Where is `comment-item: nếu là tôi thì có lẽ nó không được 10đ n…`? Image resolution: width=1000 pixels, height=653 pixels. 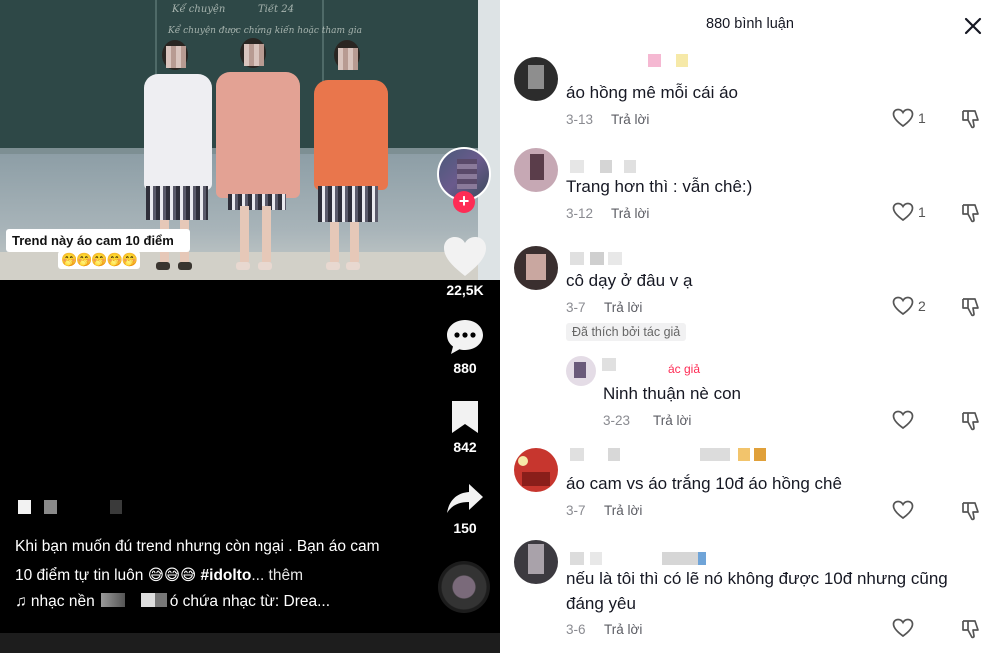
comment-item: nếu là tôi thì có lẽ nó không được 10đ n… is located at coordinates (750, 595).